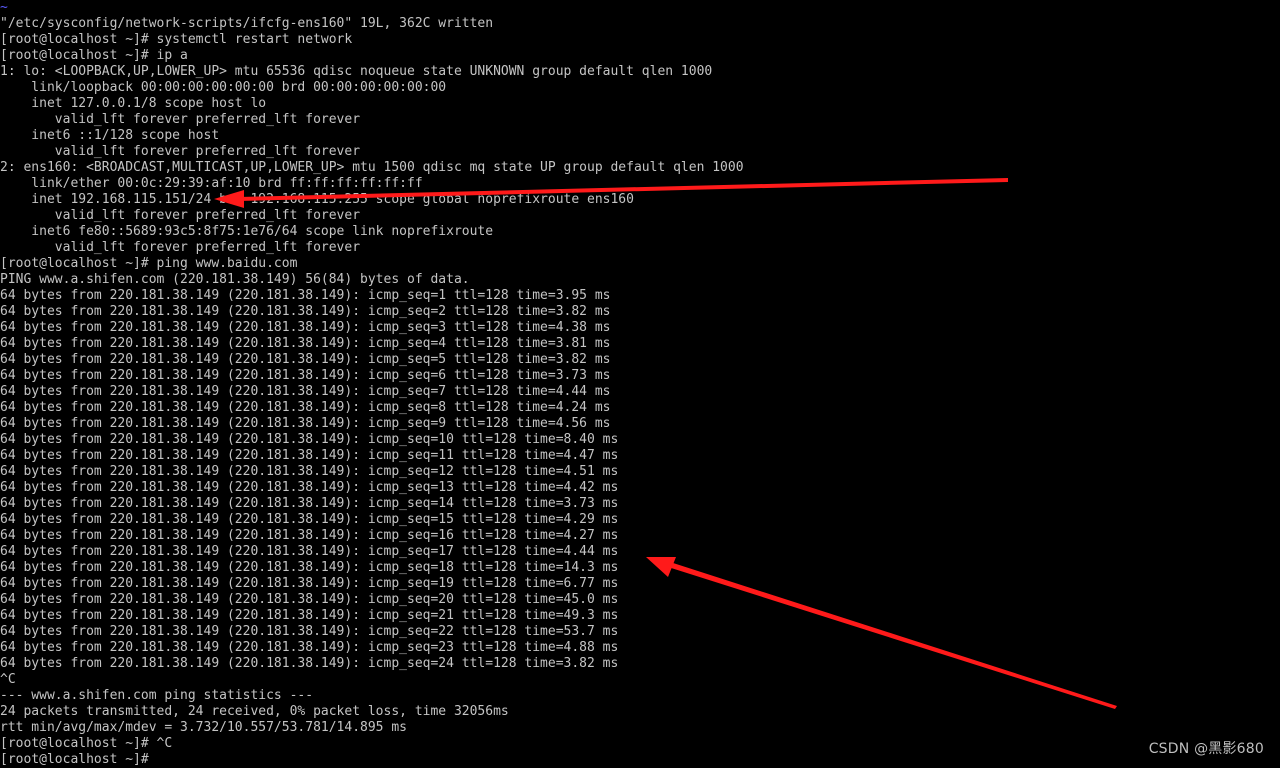 This screenshot has height=768, width=1280. Describe the element at coordinates (157, 695) in the screenshot. I see `terminal-line: --- www.a.shifen.com ping statistics ---` at that location.